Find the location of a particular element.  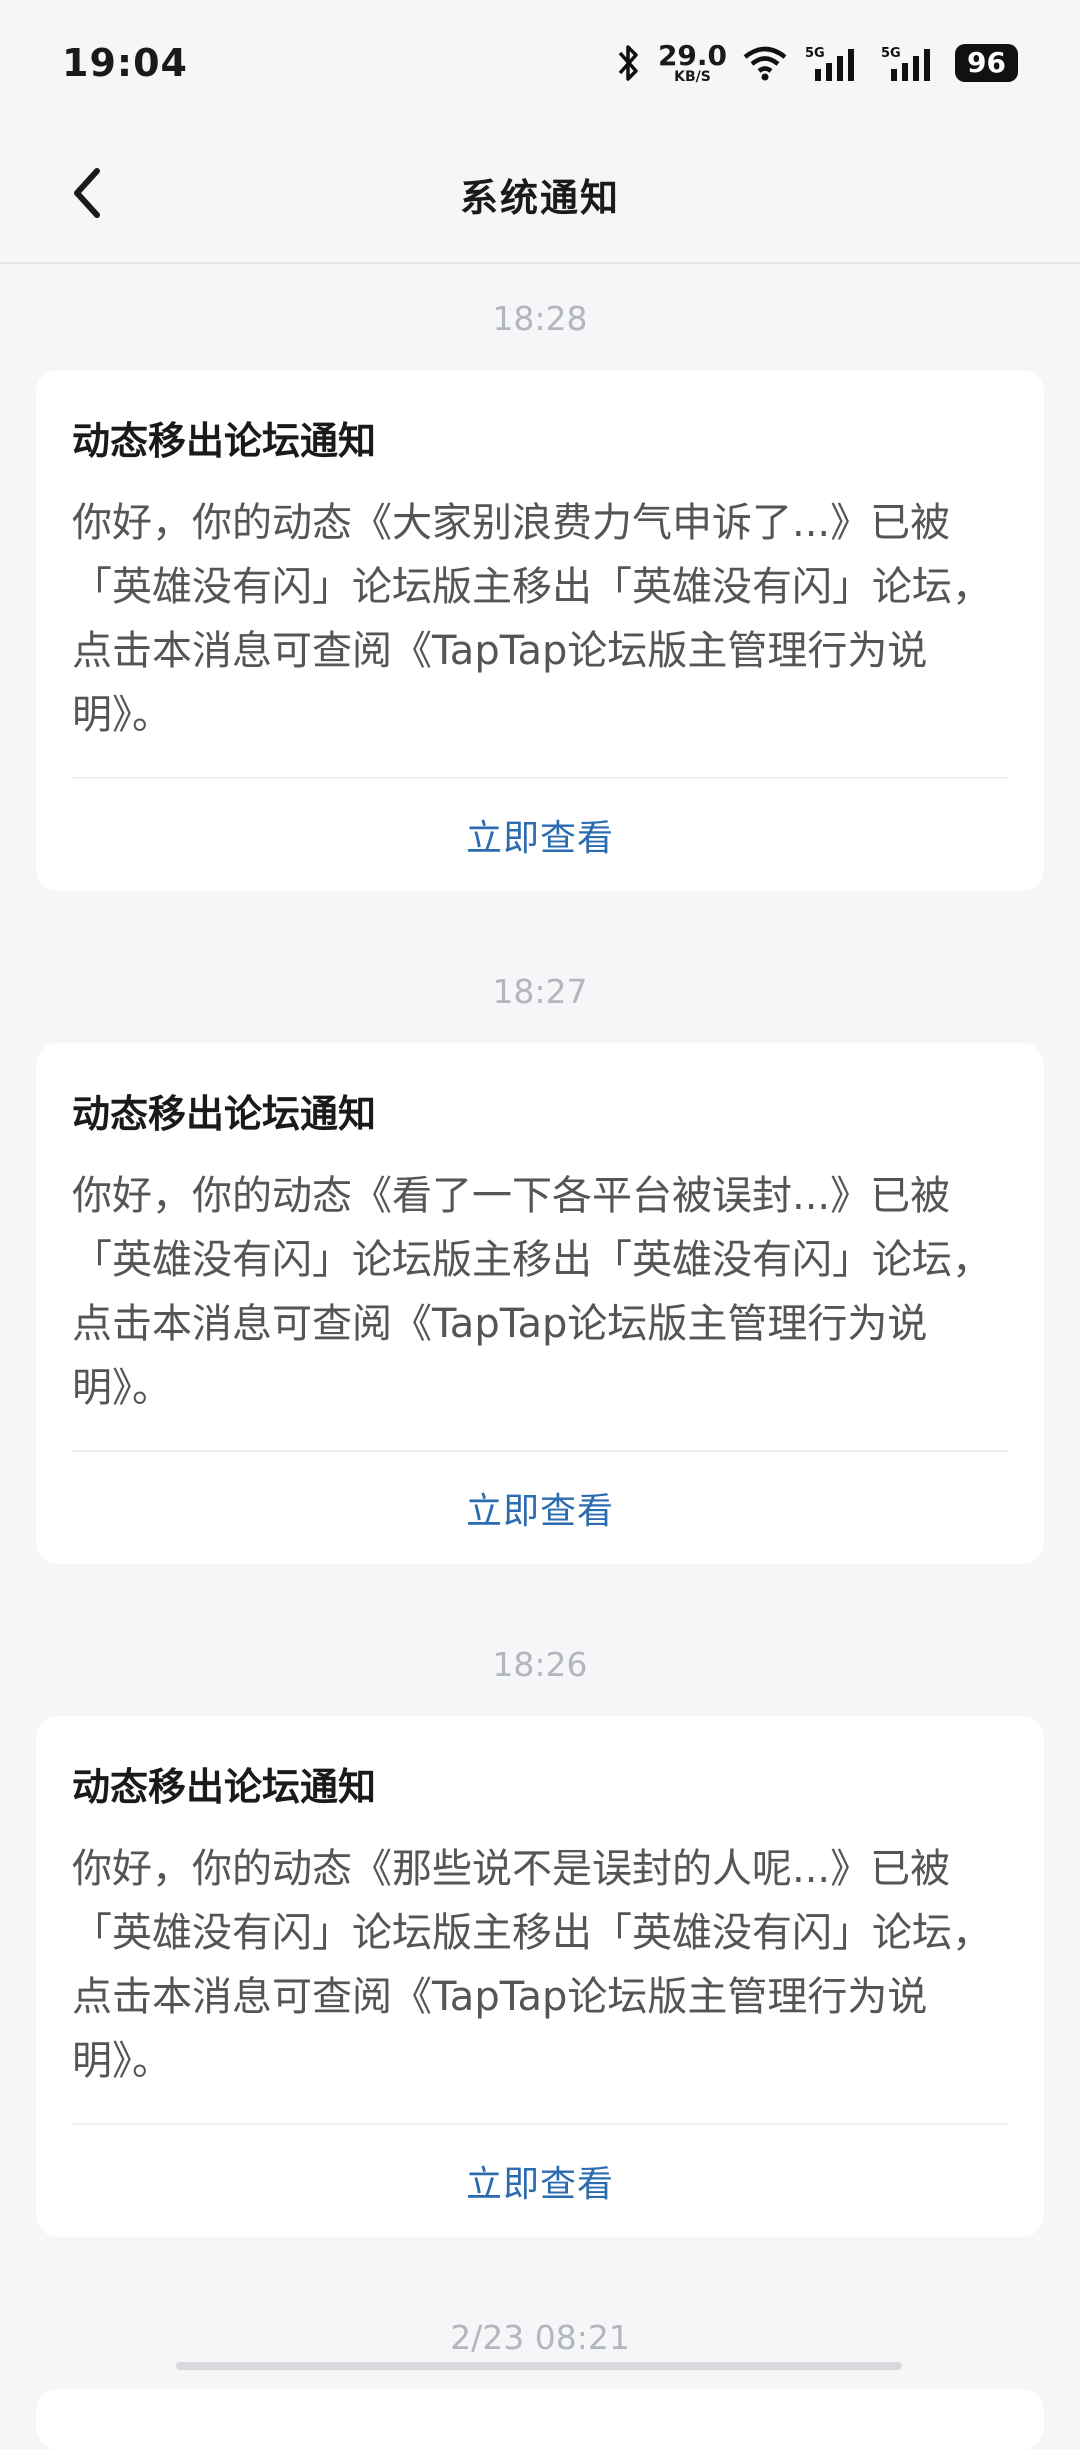

back-button is located at coordinates (87, 193).